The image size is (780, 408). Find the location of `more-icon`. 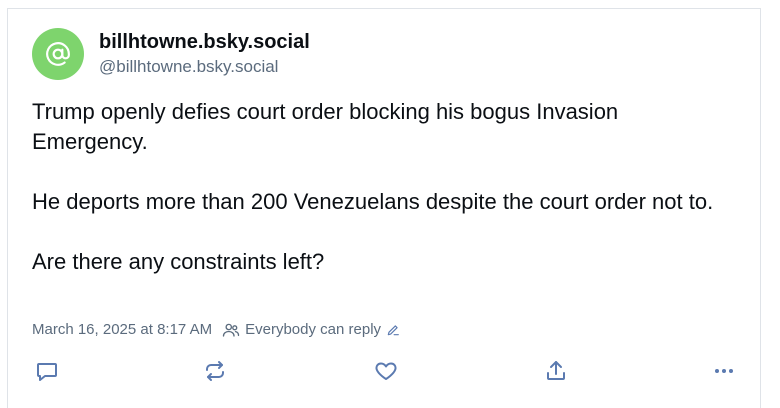

more-icon is located at coordinates (724, 371).